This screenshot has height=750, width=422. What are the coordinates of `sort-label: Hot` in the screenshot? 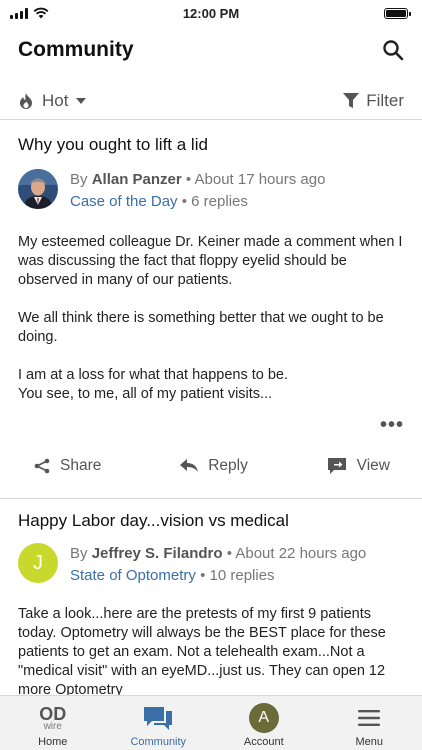 It's located at (55, 100).